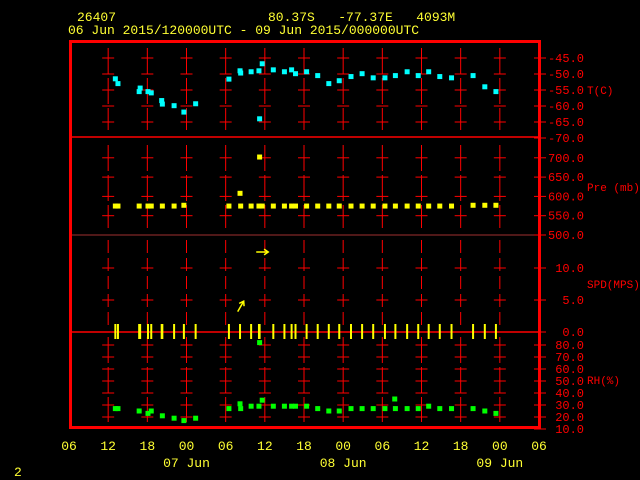 This screenshot has height=480, width=640. I want to click on axis-tick-label: 550.0, so click(566, 217).